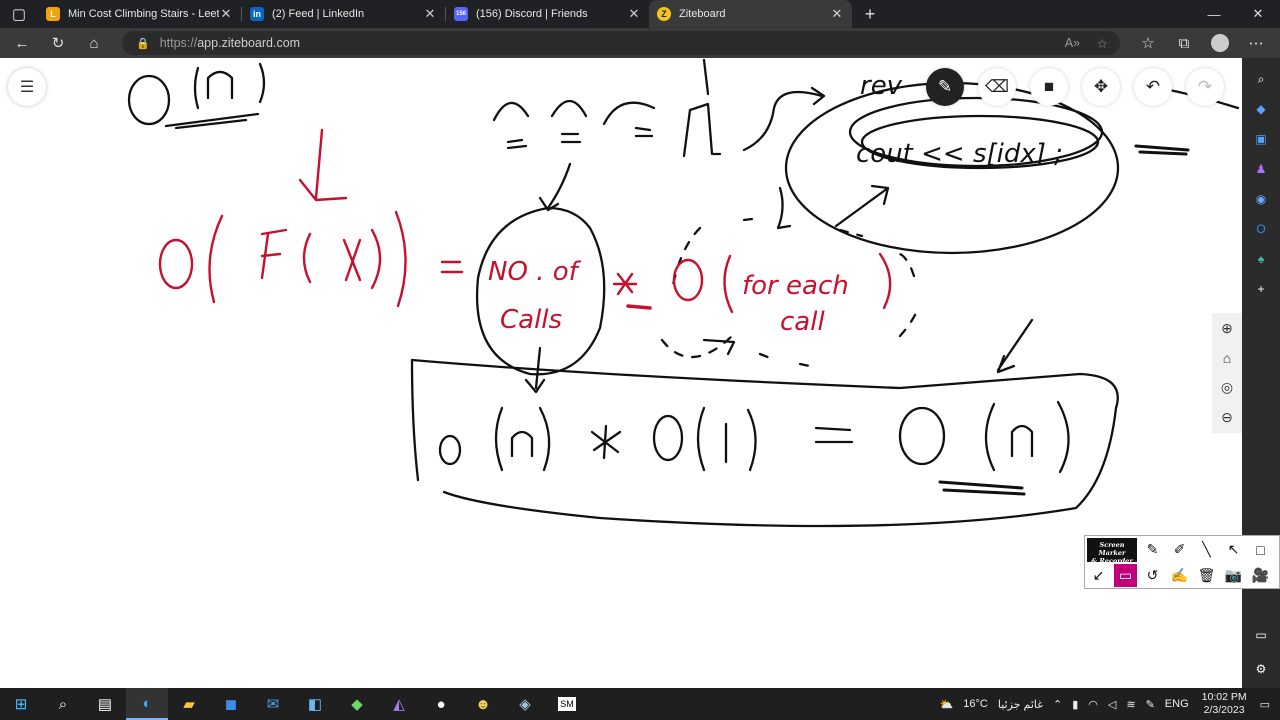 The width and height of the screenshot is (1280, 720). Describe the element at coordinates (483, 704) in the screenshot. I see `app-icon: ☻` at that location.